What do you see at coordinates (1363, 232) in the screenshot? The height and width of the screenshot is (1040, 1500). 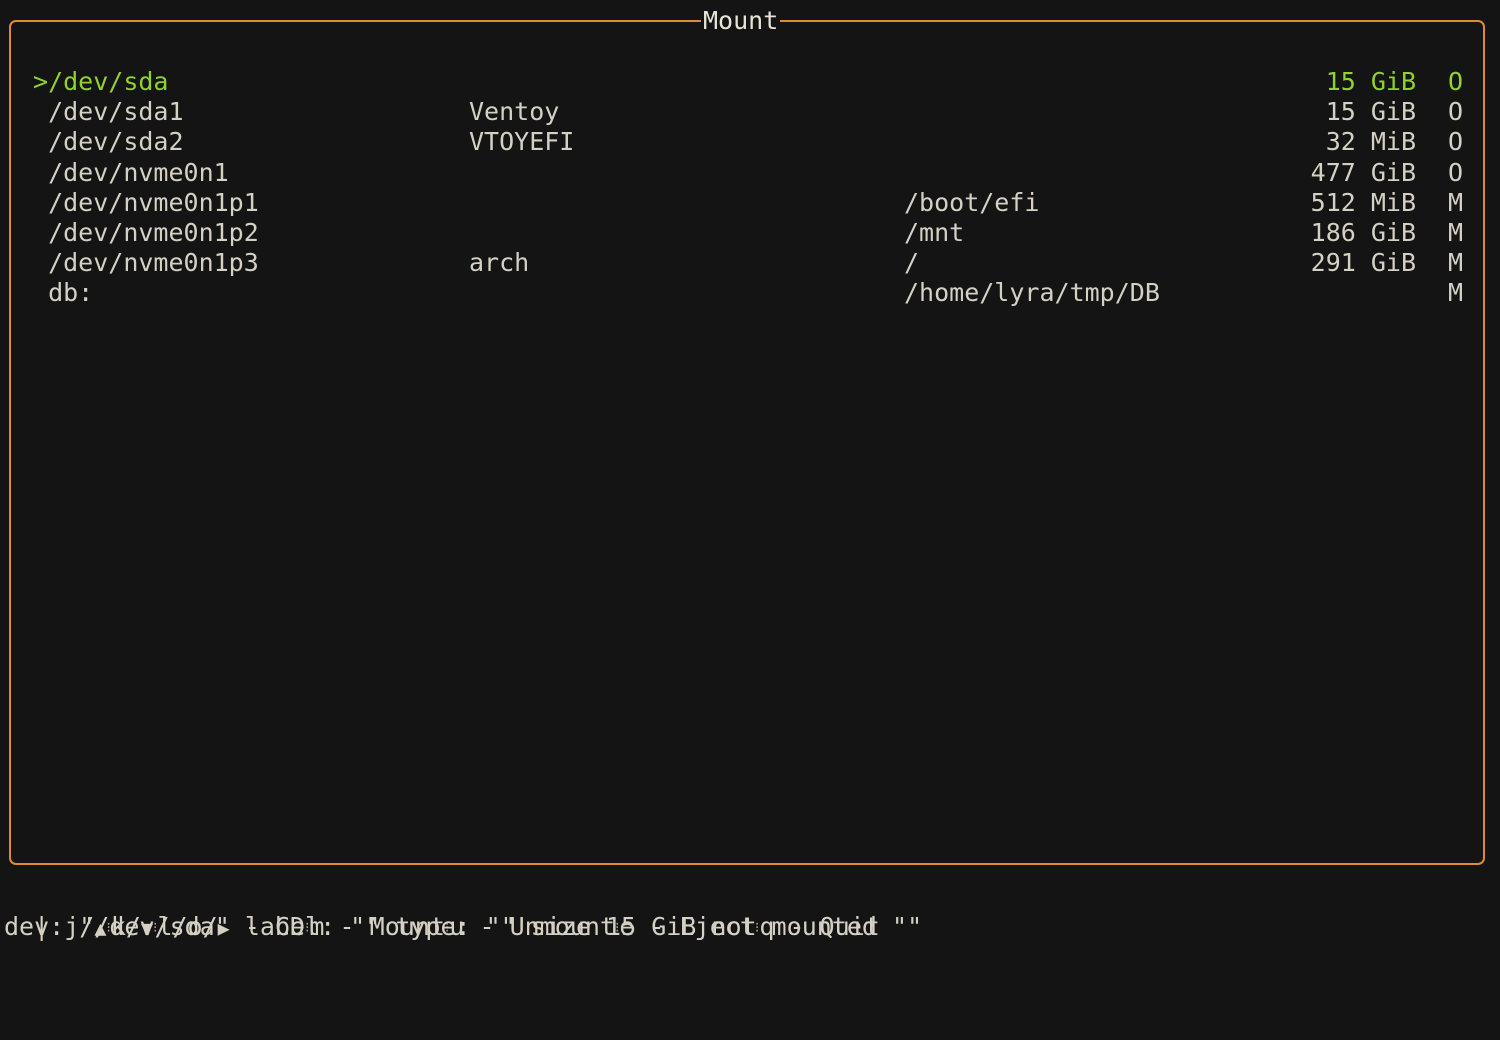 I see `device-size: 186 GiB` at bounding box center [1363, 232].